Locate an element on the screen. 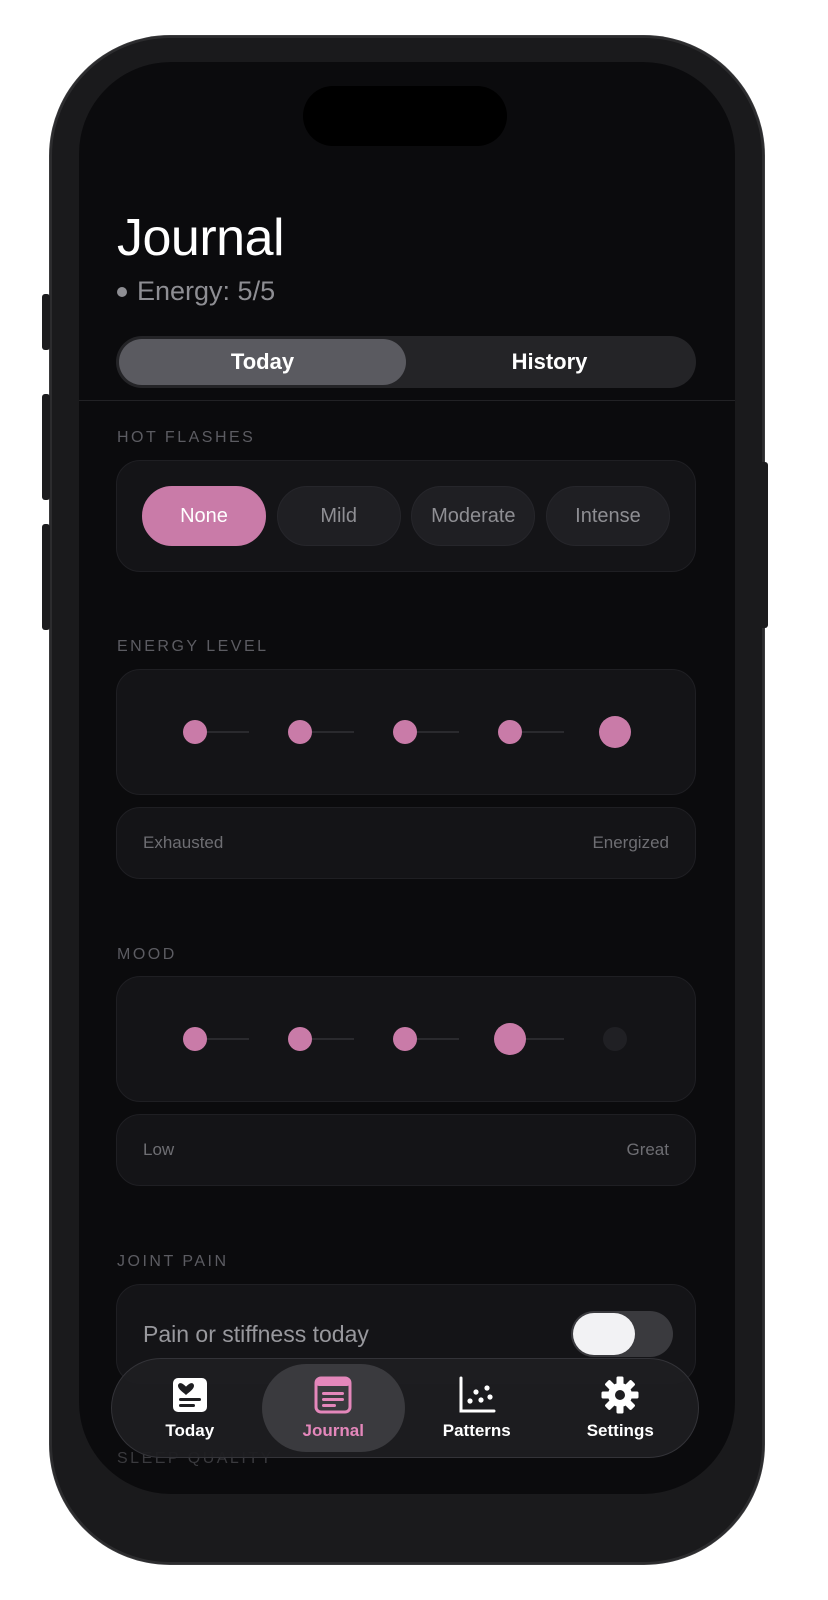 This screenshot has height=1600, width=828. mood-min-label: Low is located at coordinates (159, 1149).